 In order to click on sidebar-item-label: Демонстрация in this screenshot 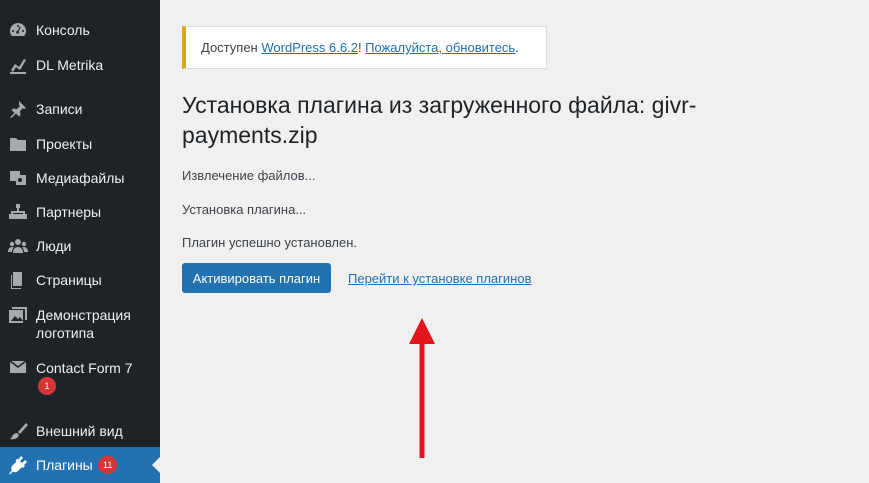, I will do `click(83, 315)`.